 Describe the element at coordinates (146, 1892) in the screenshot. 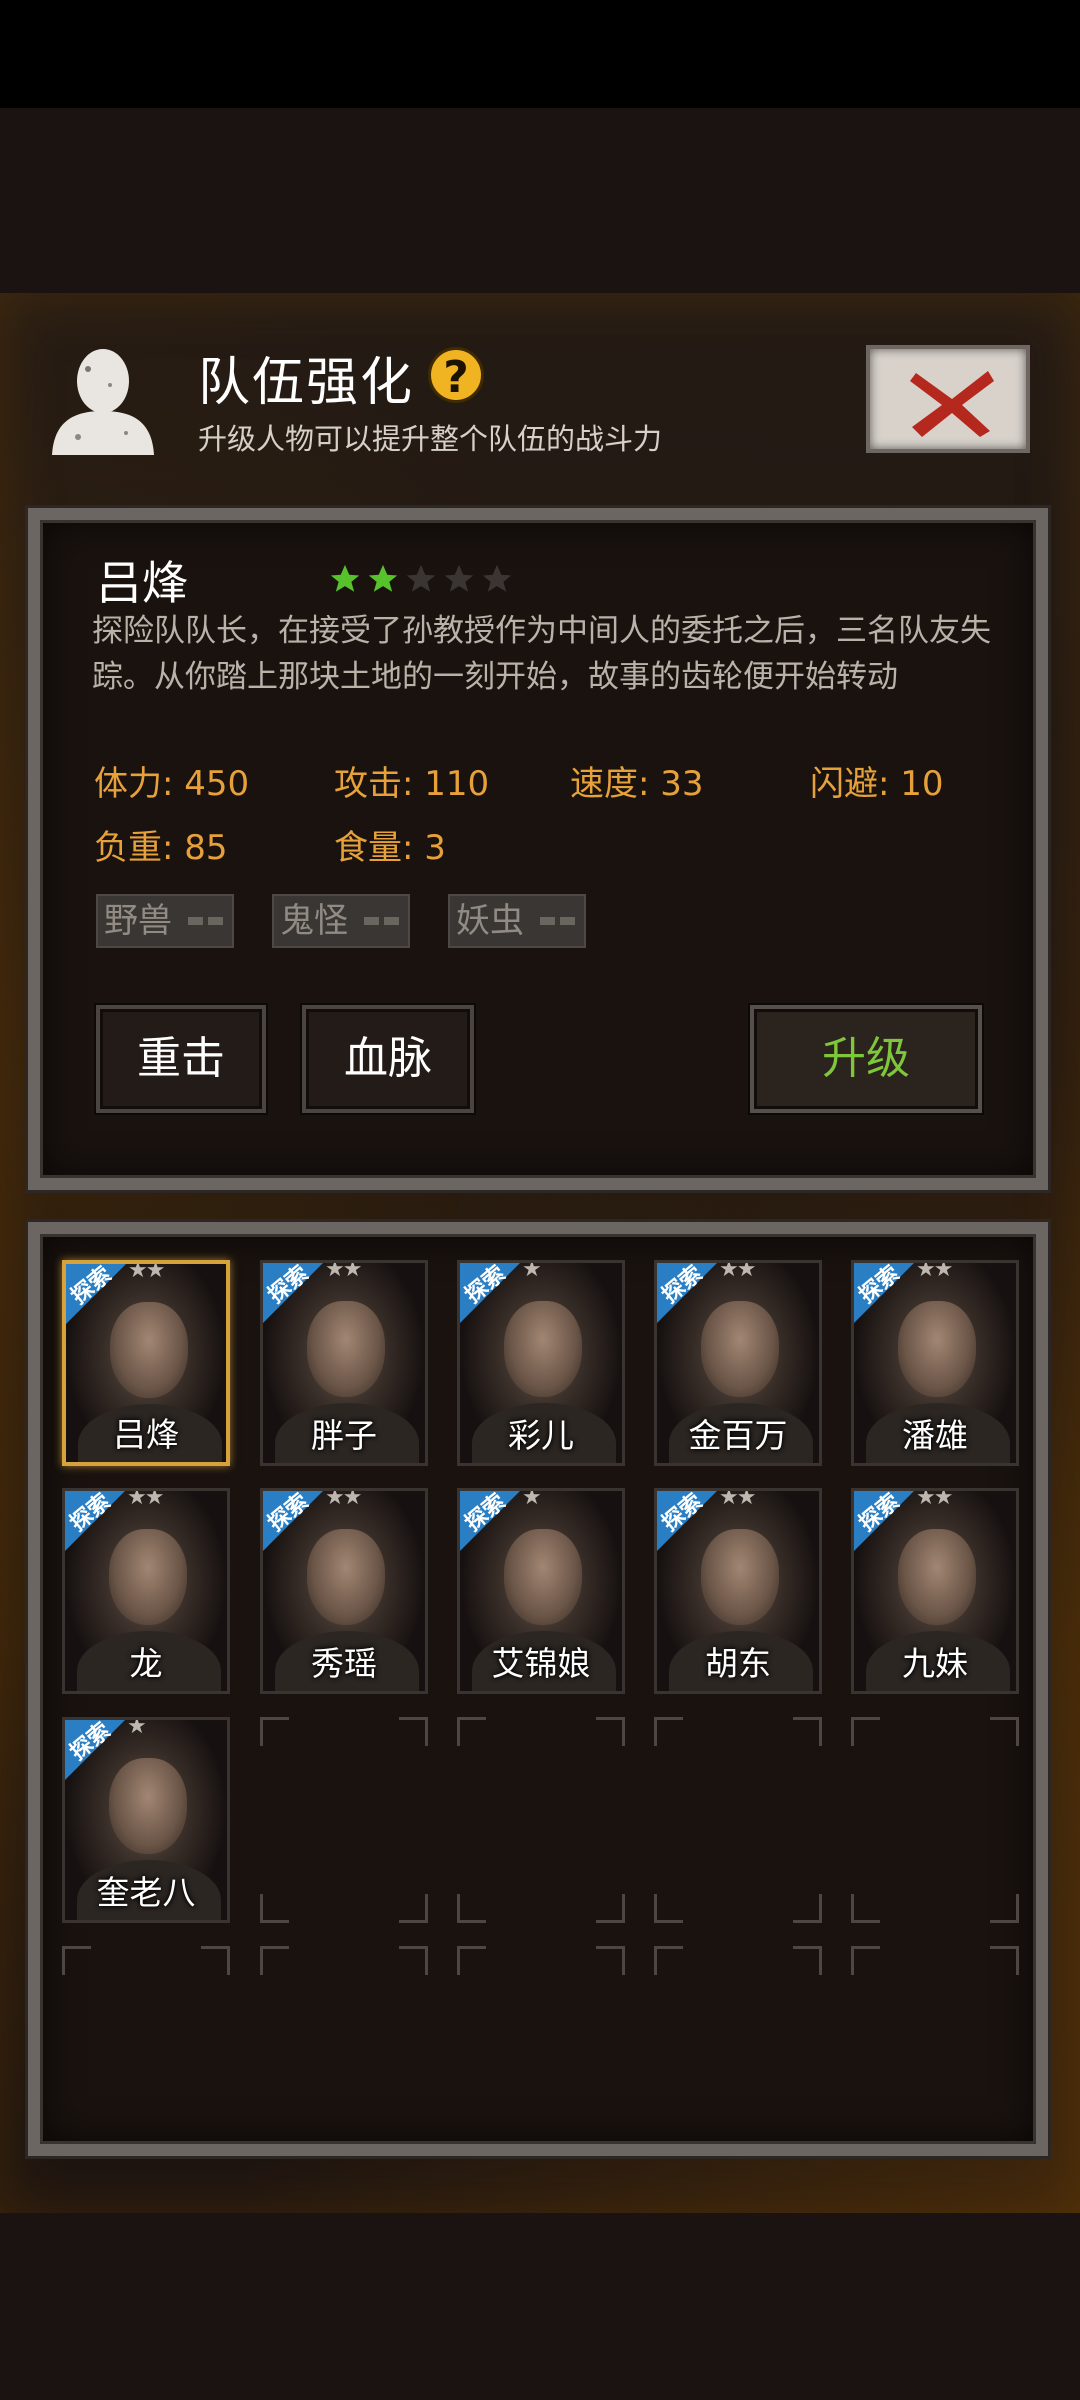

I see `card-name: 奎老八` at that location.